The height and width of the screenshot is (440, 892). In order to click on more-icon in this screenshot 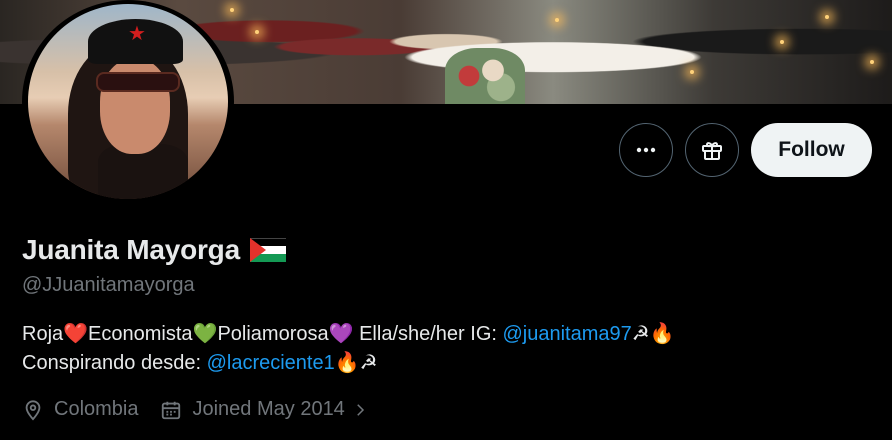, I will do `click(646, 150)`.